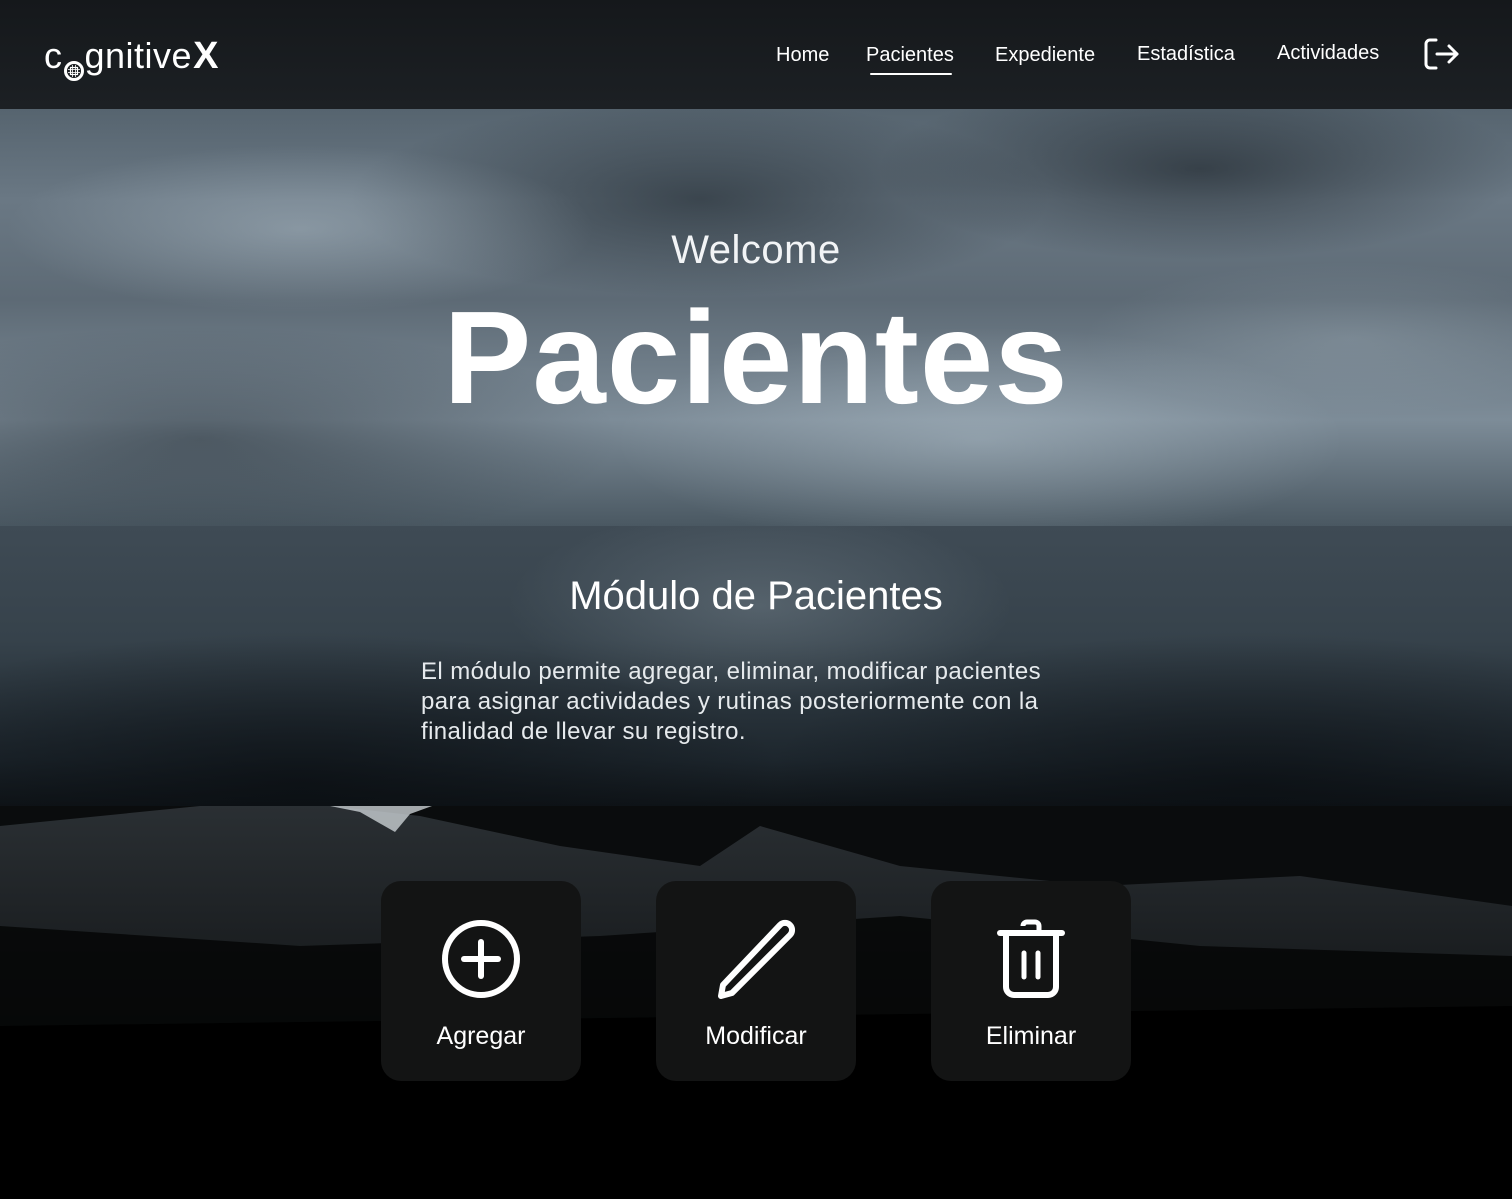  Describe the element at coordinates (1045, 55) in the screenshot. I see `nav-item-expediente: Expediente` at that location.